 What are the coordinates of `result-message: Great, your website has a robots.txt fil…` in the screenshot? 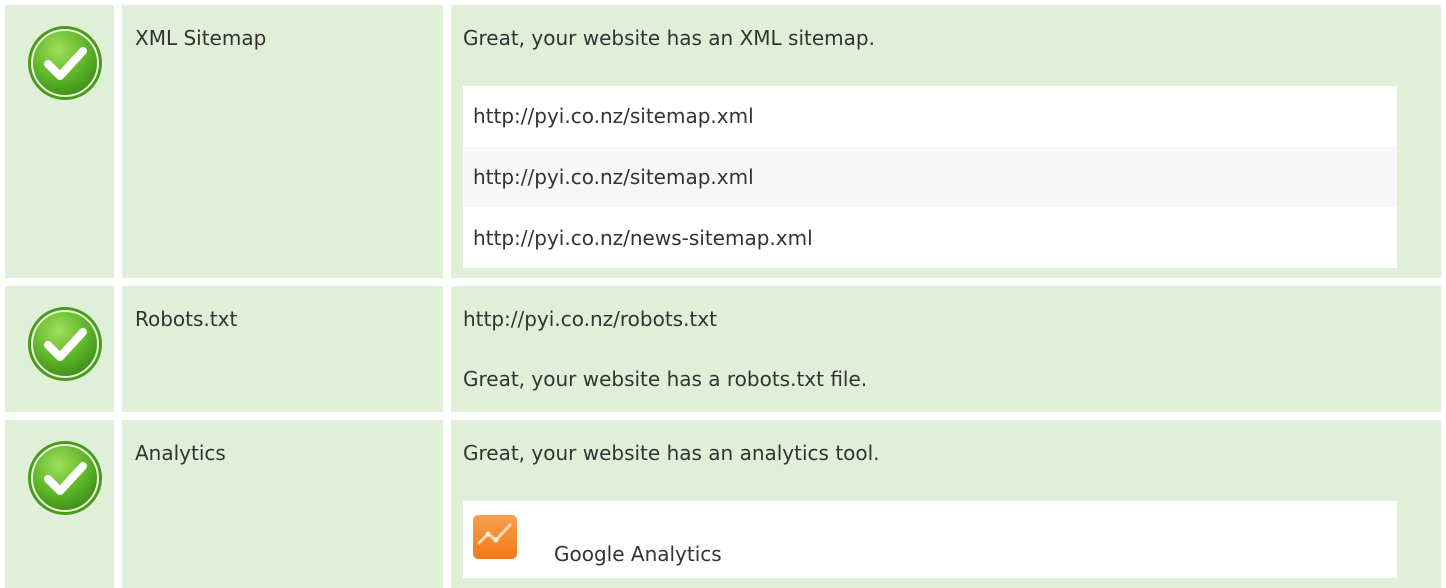 It's located at (665, 379).